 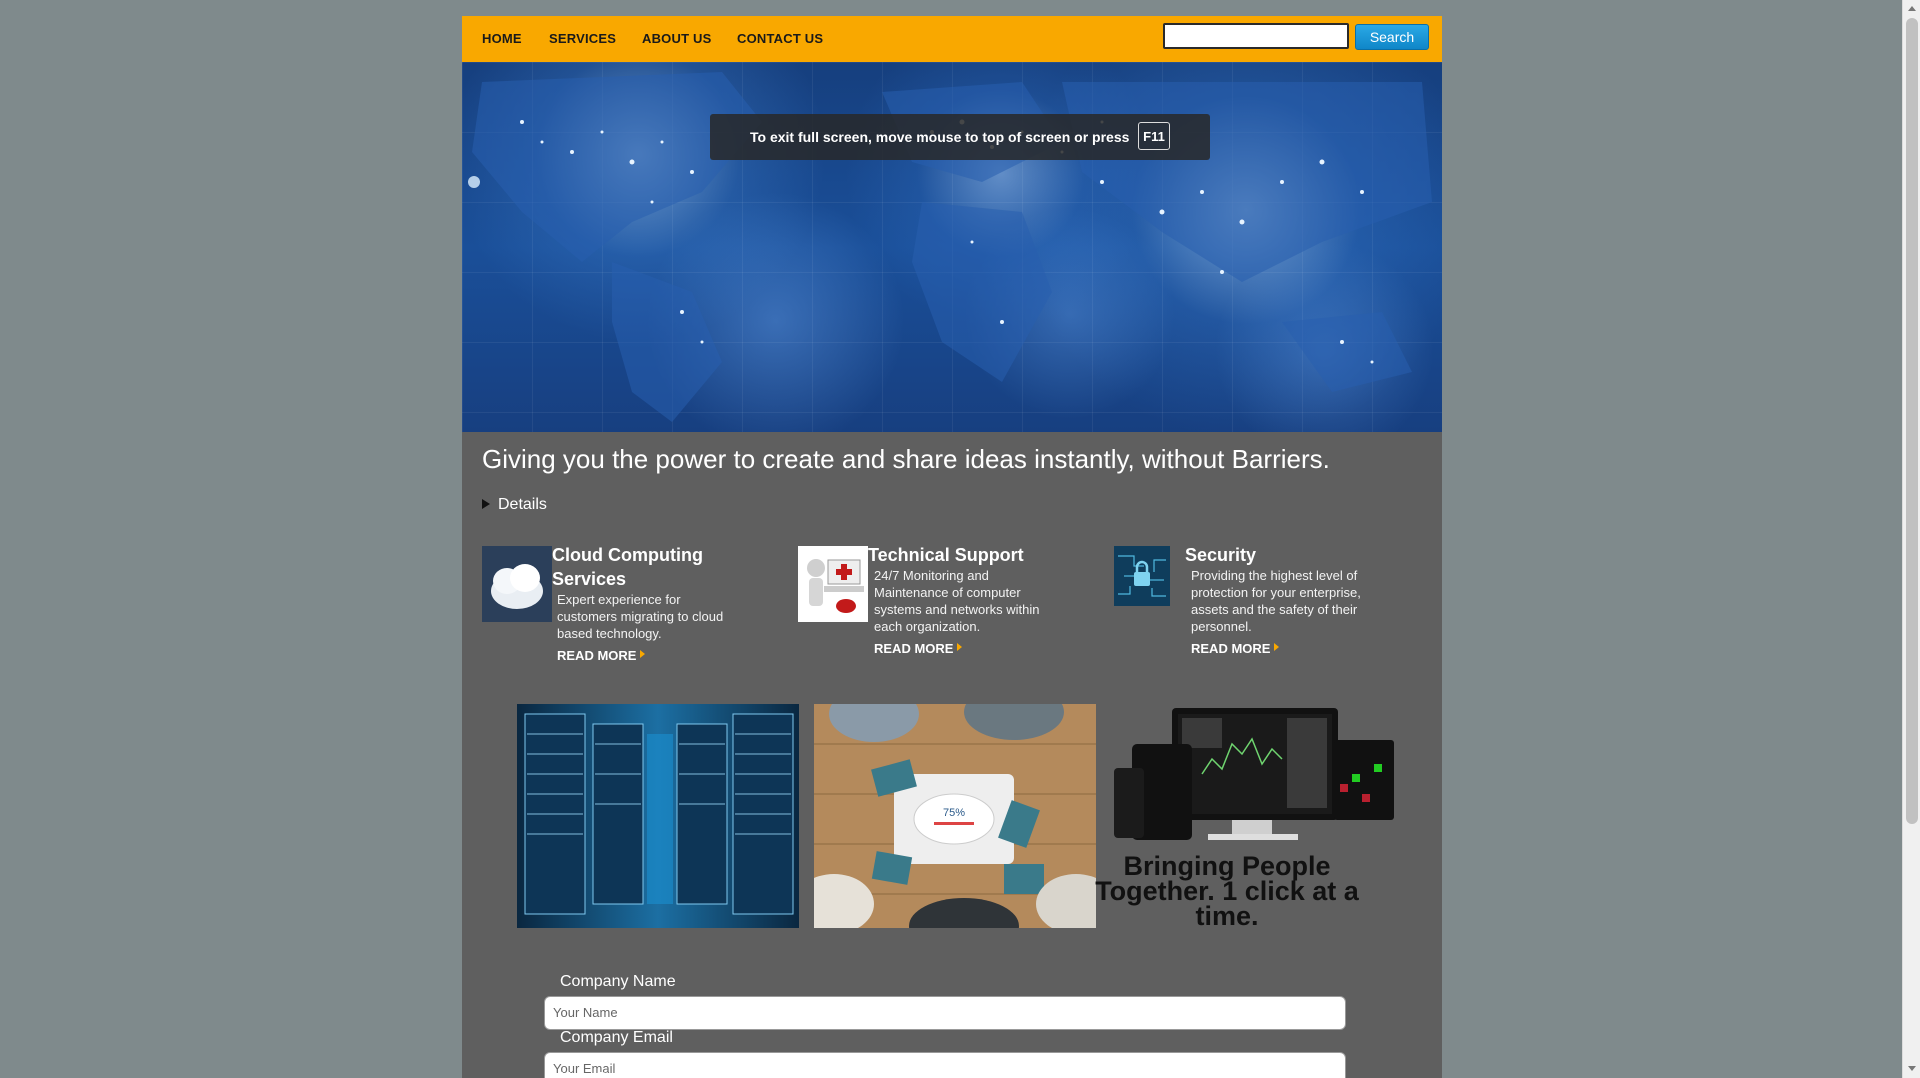 What do you see at coordinates (1912, 421) in the screenshot?
I see `scrollbar-thumb` at bounding box center [1912, 421].